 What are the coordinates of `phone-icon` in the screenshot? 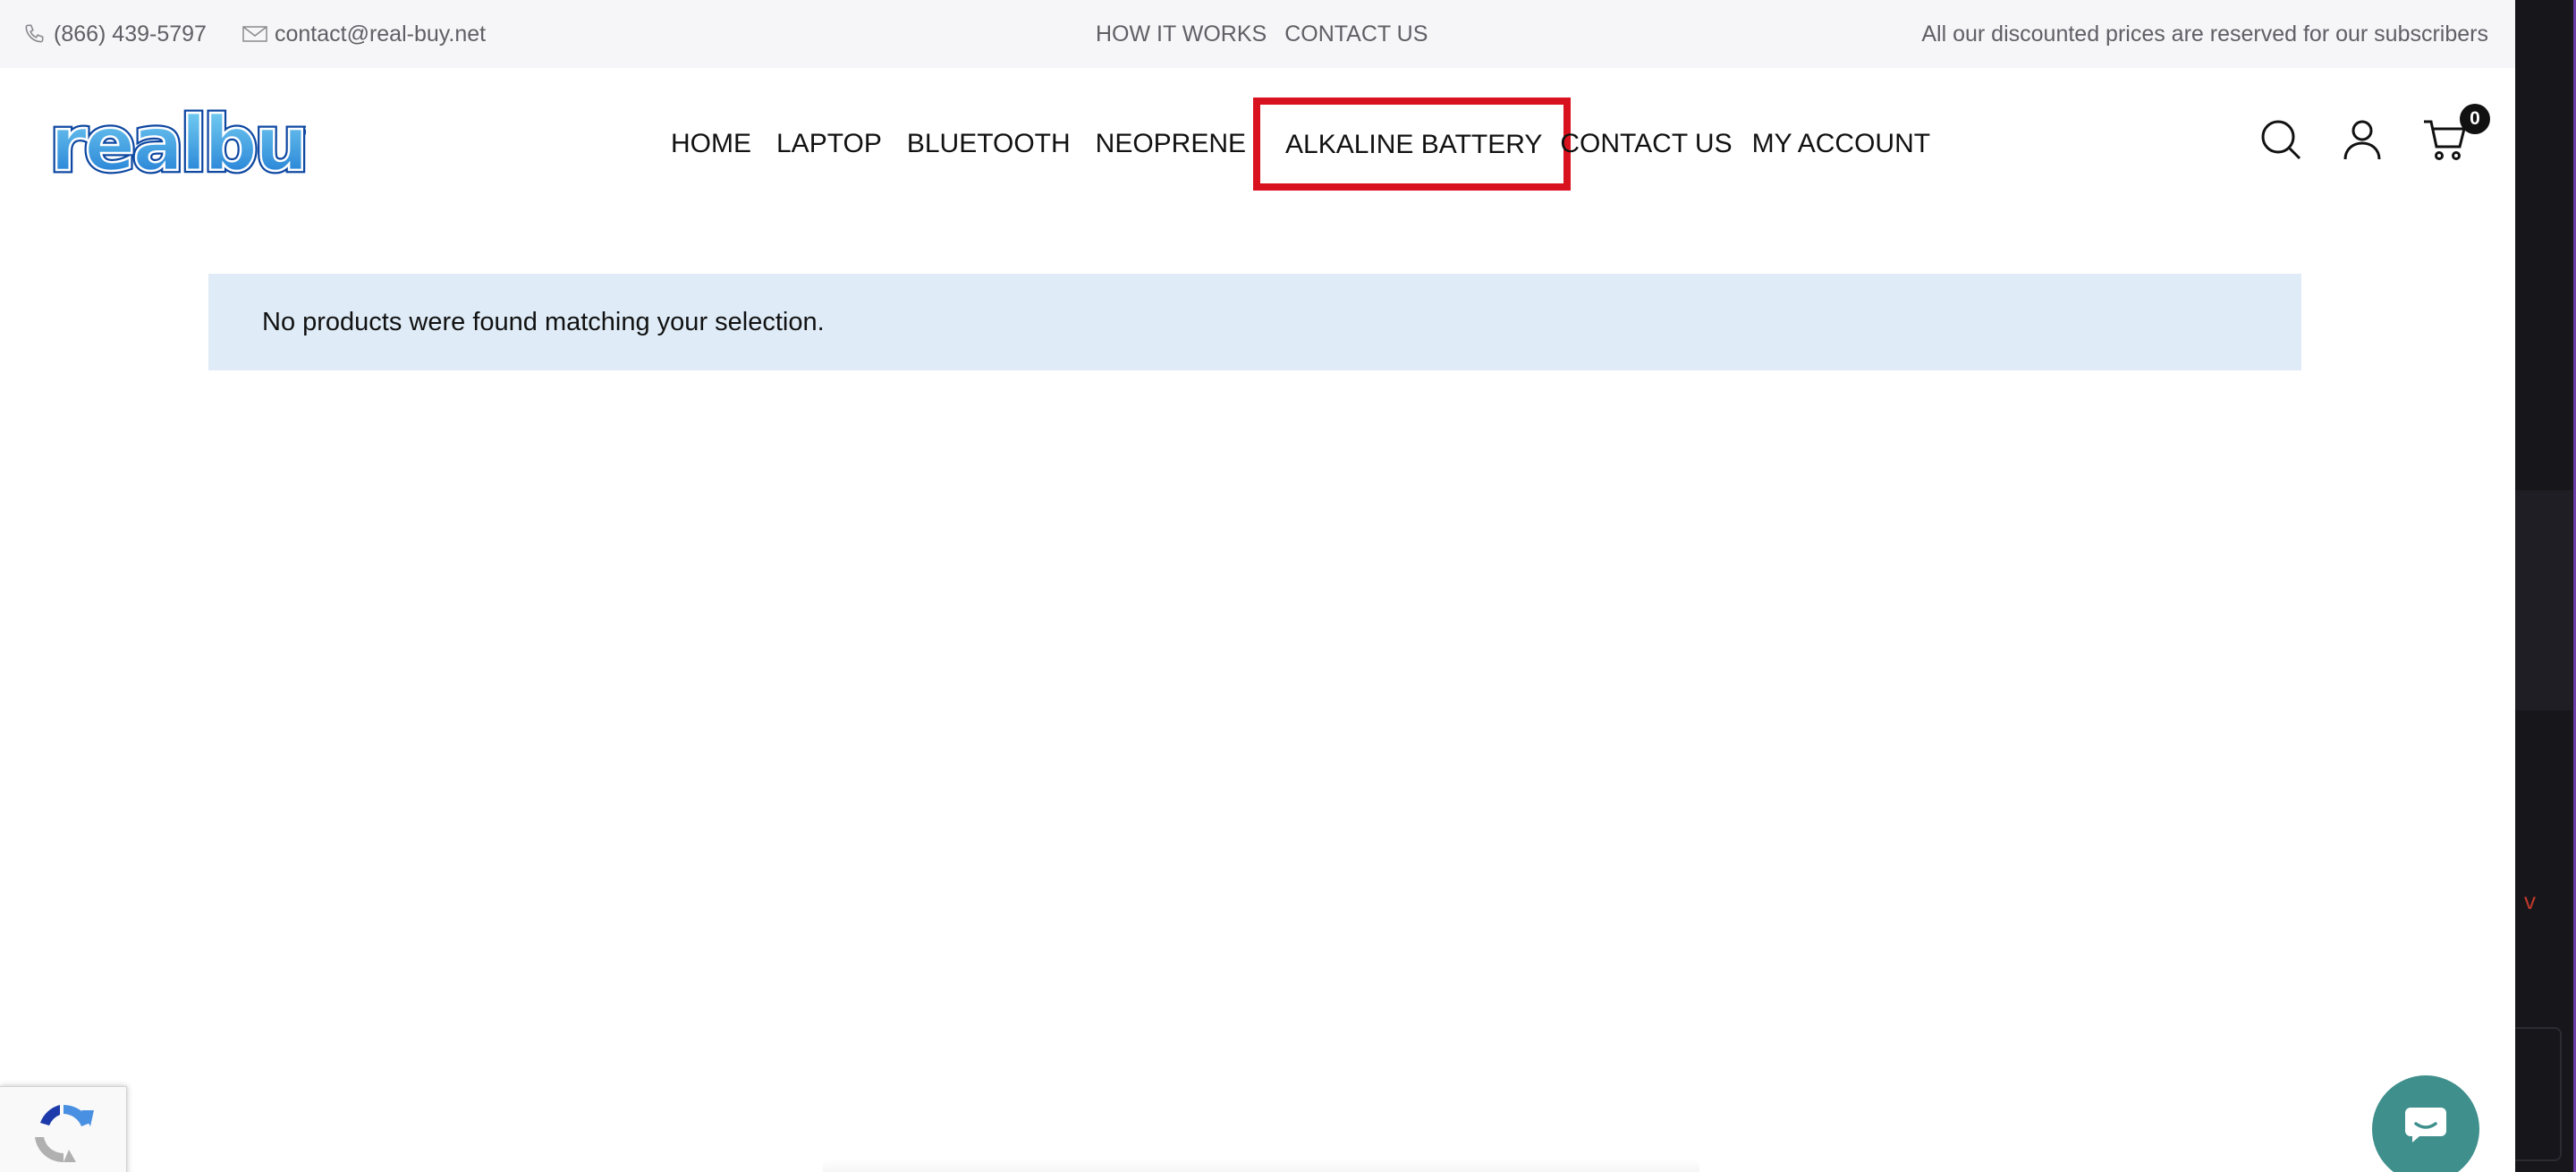 It's located at (34, 33).